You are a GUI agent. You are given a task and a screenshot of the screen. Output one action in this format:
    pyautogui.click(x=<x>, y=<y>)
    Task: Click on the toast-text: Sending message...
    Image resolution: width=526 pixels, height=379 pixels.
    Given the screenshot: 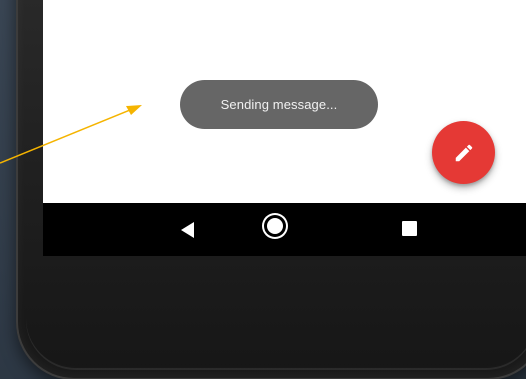 What is the action you would take?
    pyautogui.click(x=279, y=104)
    